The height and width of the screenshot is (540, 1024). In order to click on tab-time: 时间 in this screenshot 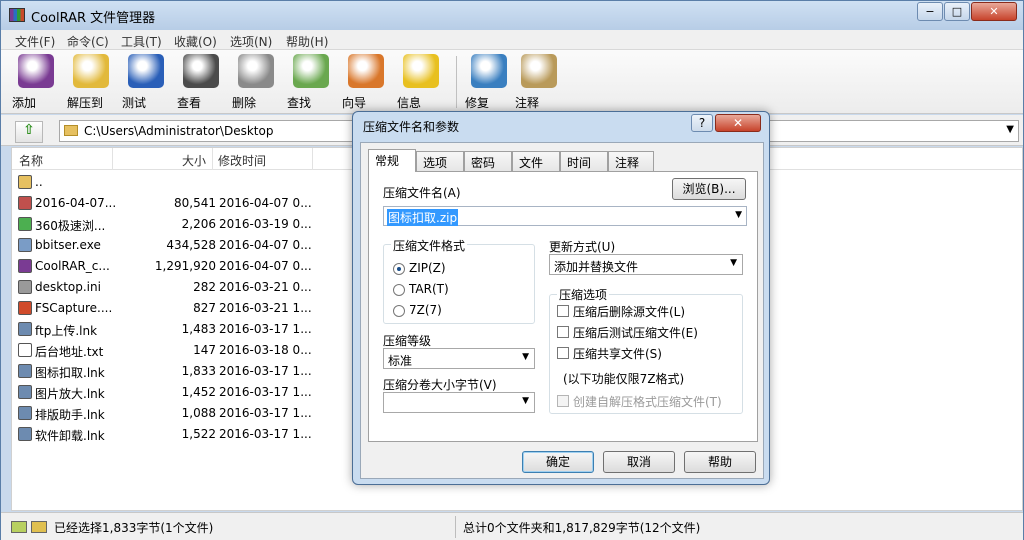, I will do `click(584, 161)`.